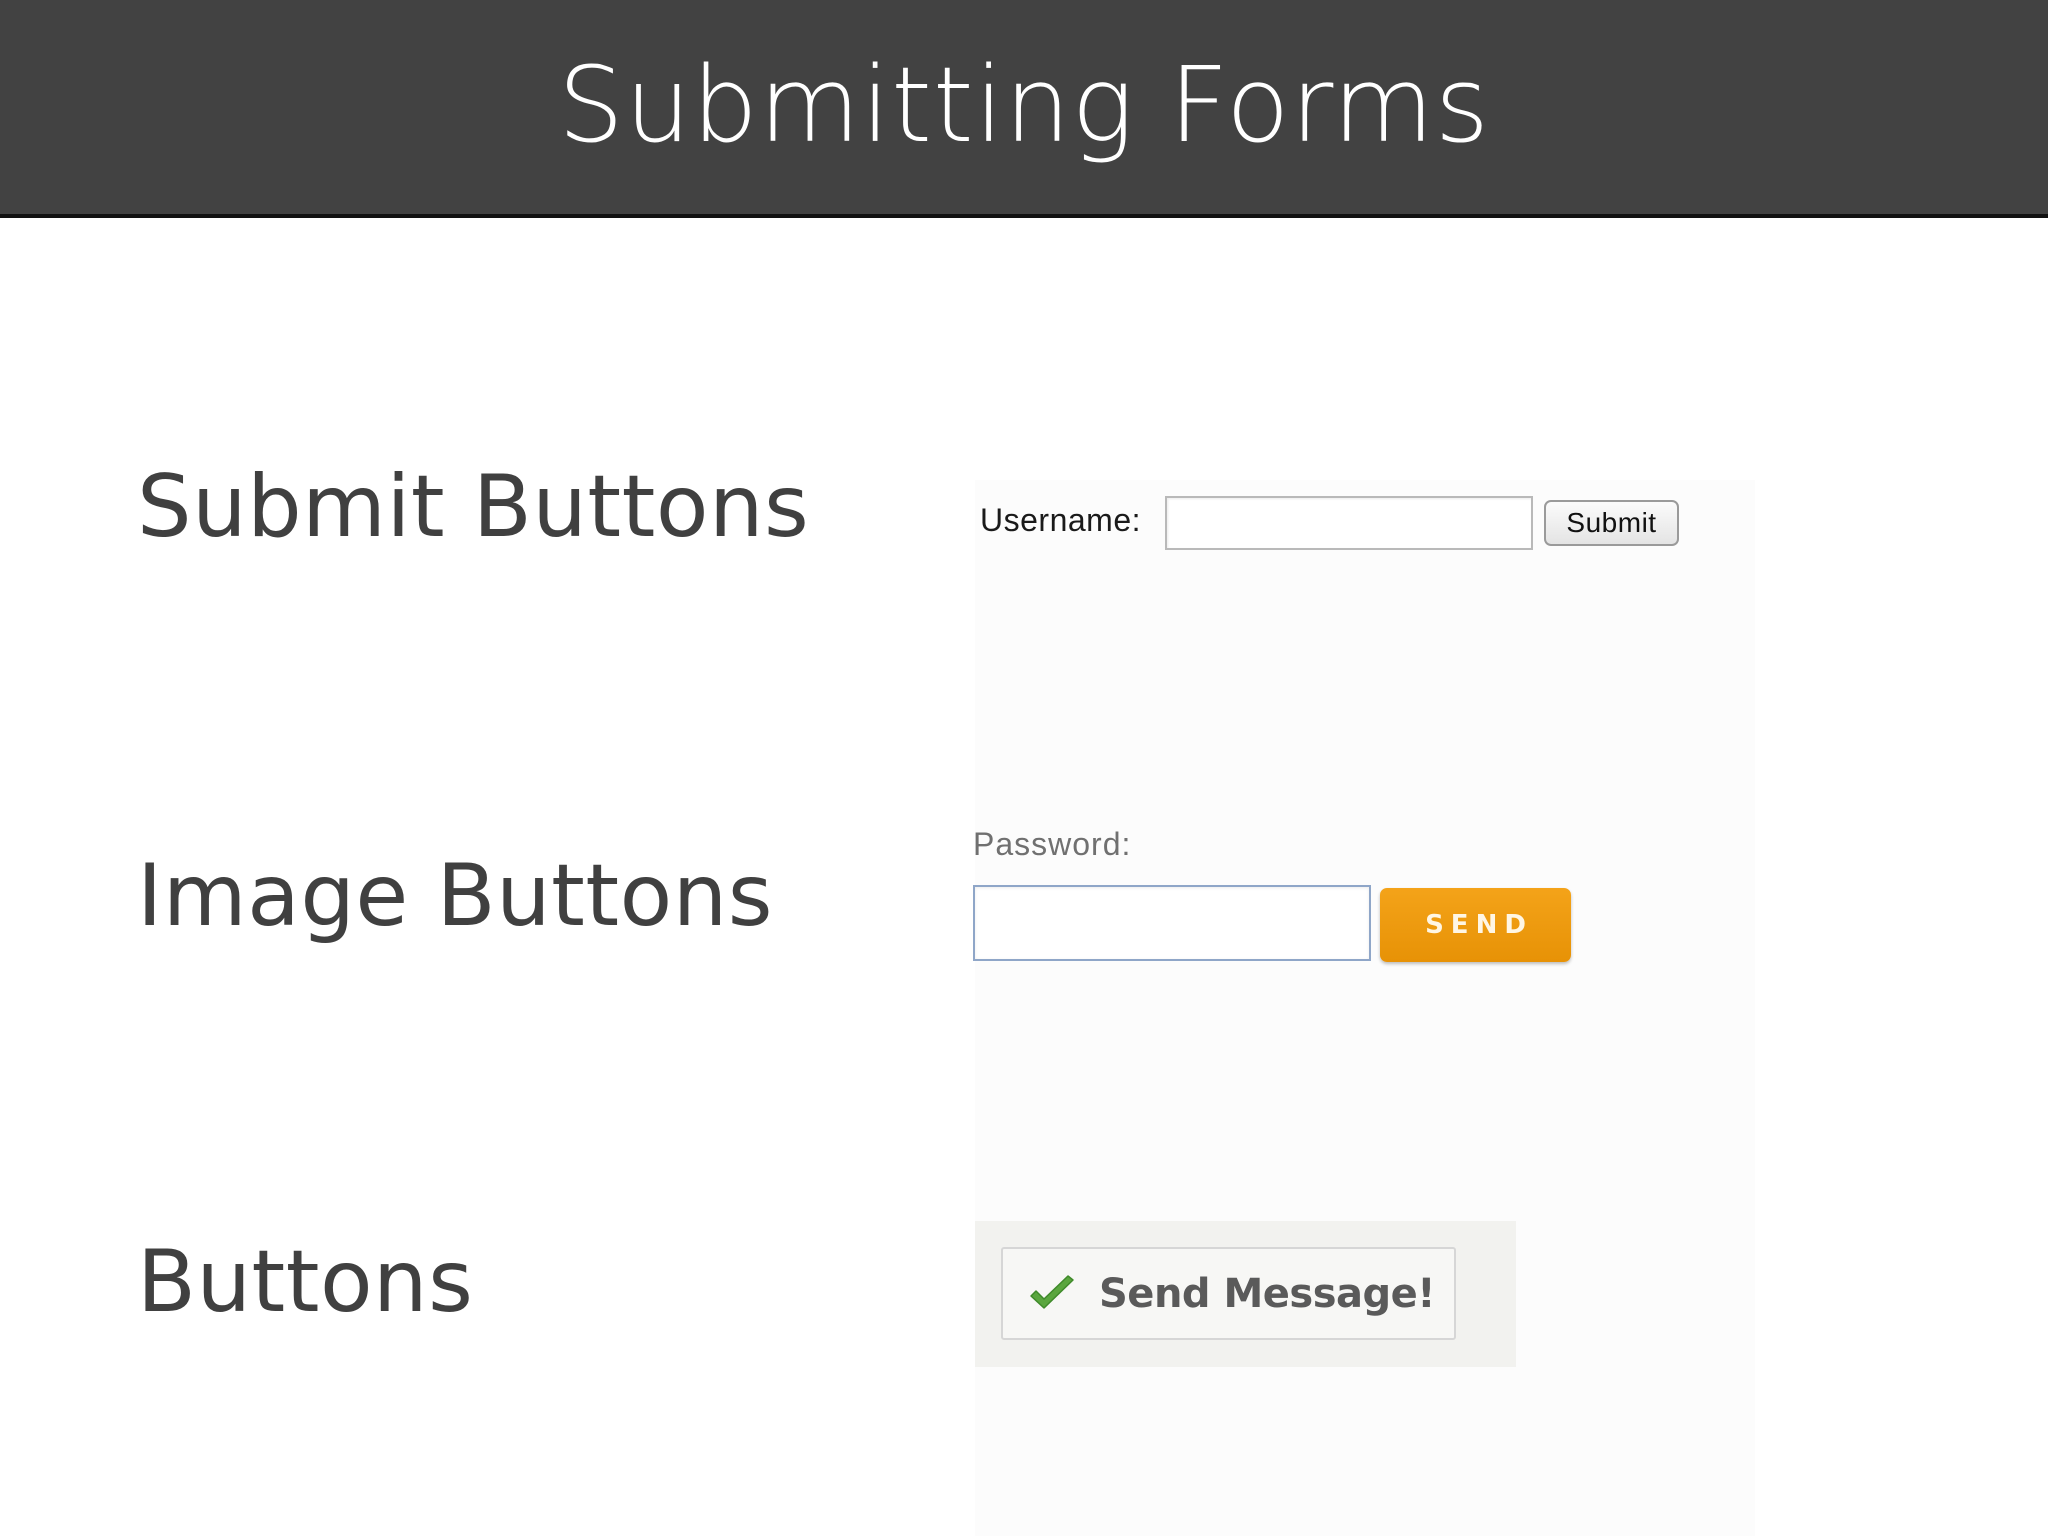  I want to click on username-label: Username:, so click(1060, 520).